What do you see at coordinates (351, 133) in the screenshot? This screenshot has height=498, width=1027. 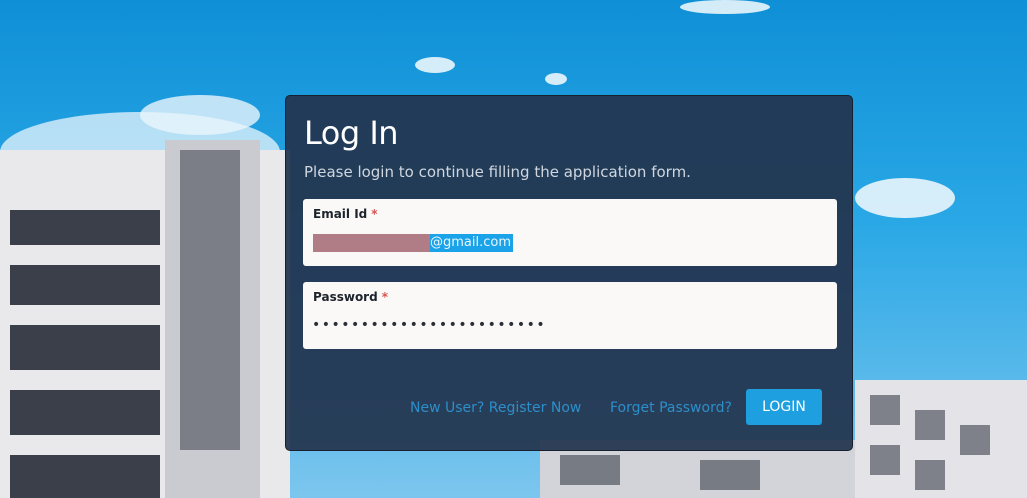 I see `page-title: Log In` at bounding box center [351, 133].